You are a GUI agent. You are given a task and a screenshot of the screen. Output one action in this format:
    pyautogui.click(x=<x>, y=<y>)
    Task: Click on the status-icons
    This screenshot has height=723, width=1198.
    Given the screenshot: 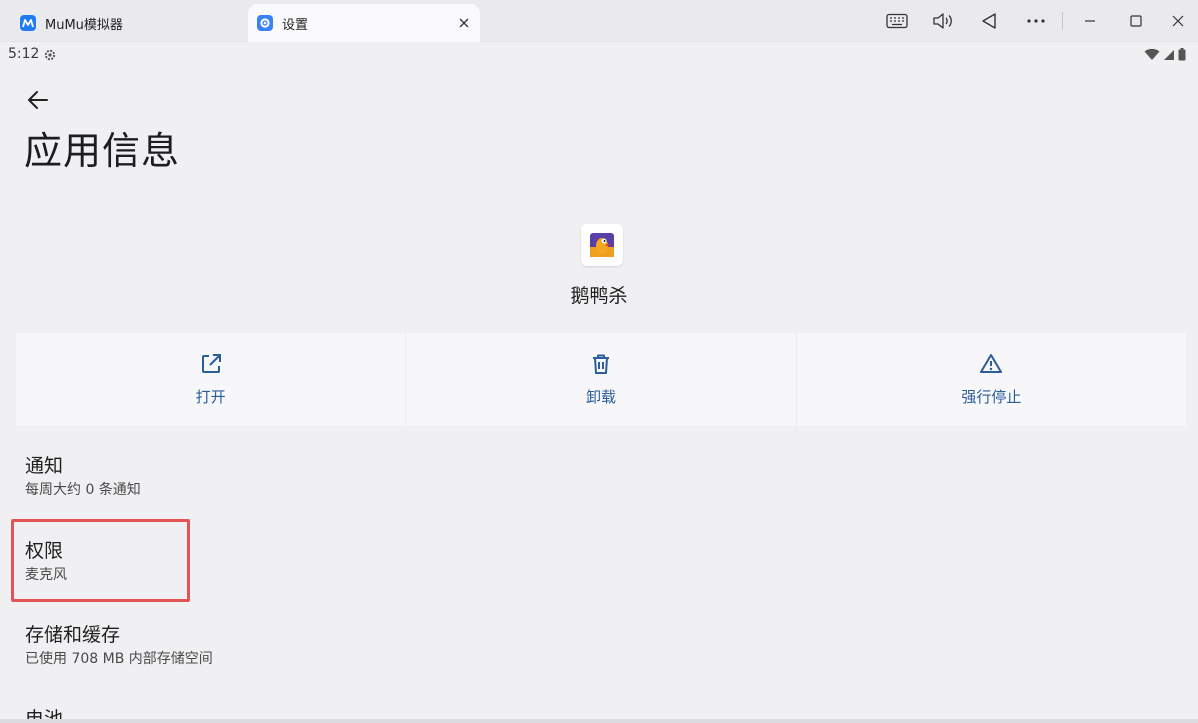 What is the action you would take?
    pyautogui.click(x=1165, y=55)
    